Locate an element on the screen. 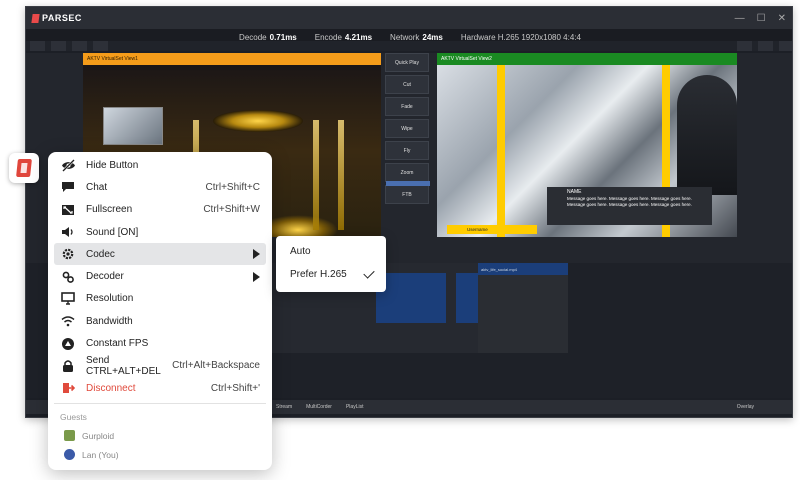  transition-slider is located at coordinates (408, 183).